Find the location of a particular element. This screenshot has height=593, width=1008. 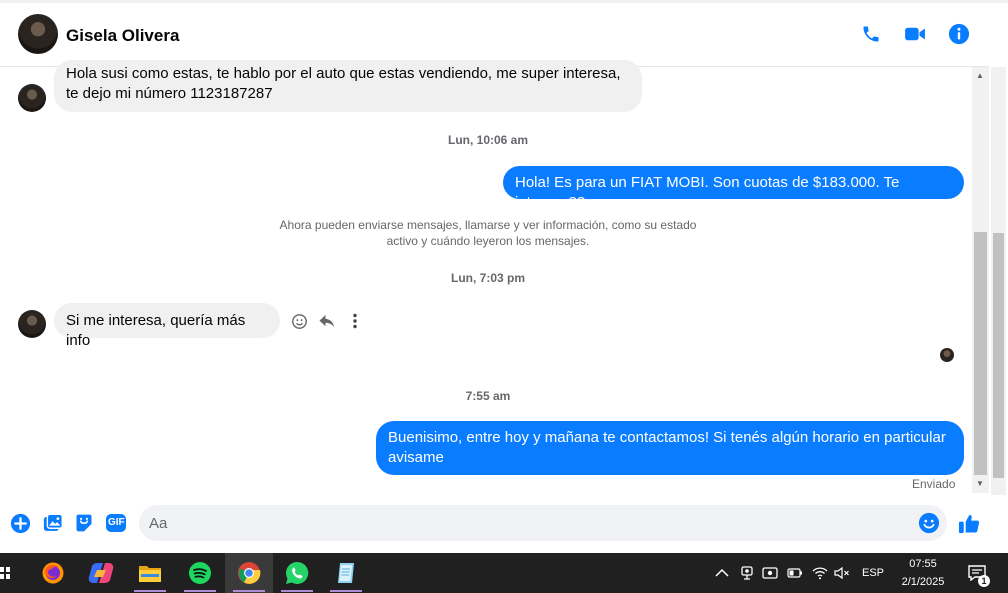

gif-icon: GIF is located at coordinates (116, 523).